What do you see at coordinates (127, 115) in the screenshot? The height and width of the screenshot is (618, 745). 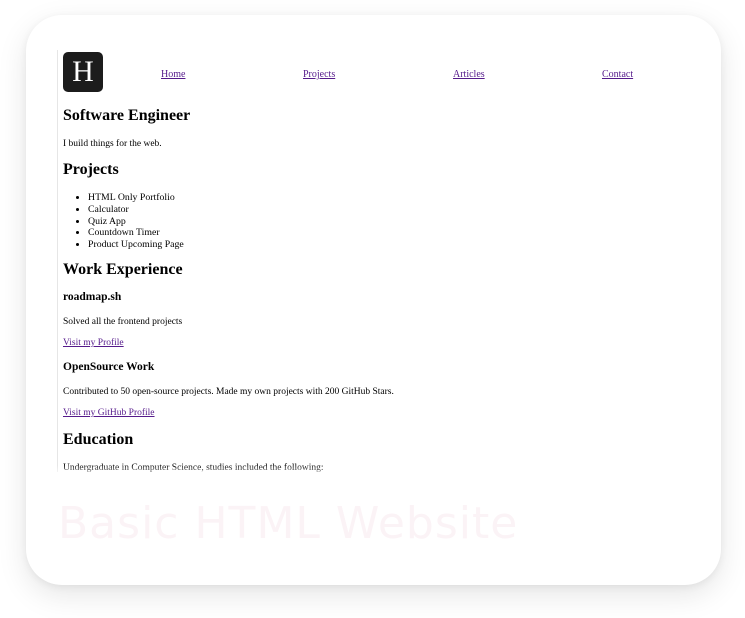 I see `page-title: Software Engineer` at bounding box center [127, 115].